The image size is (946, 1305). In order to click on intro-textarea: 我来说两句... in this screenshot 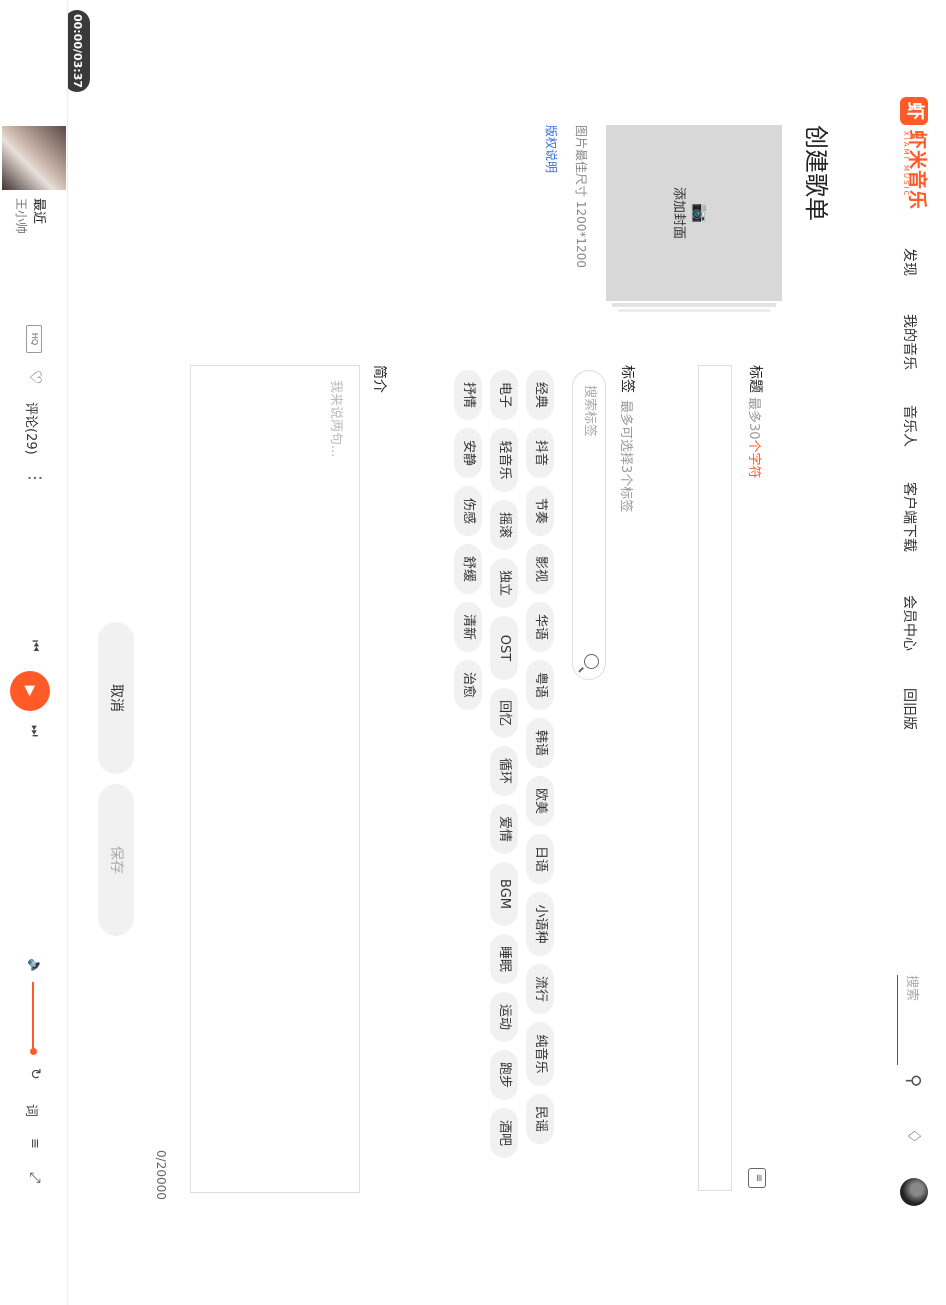, I will do `click(275, 779)`.